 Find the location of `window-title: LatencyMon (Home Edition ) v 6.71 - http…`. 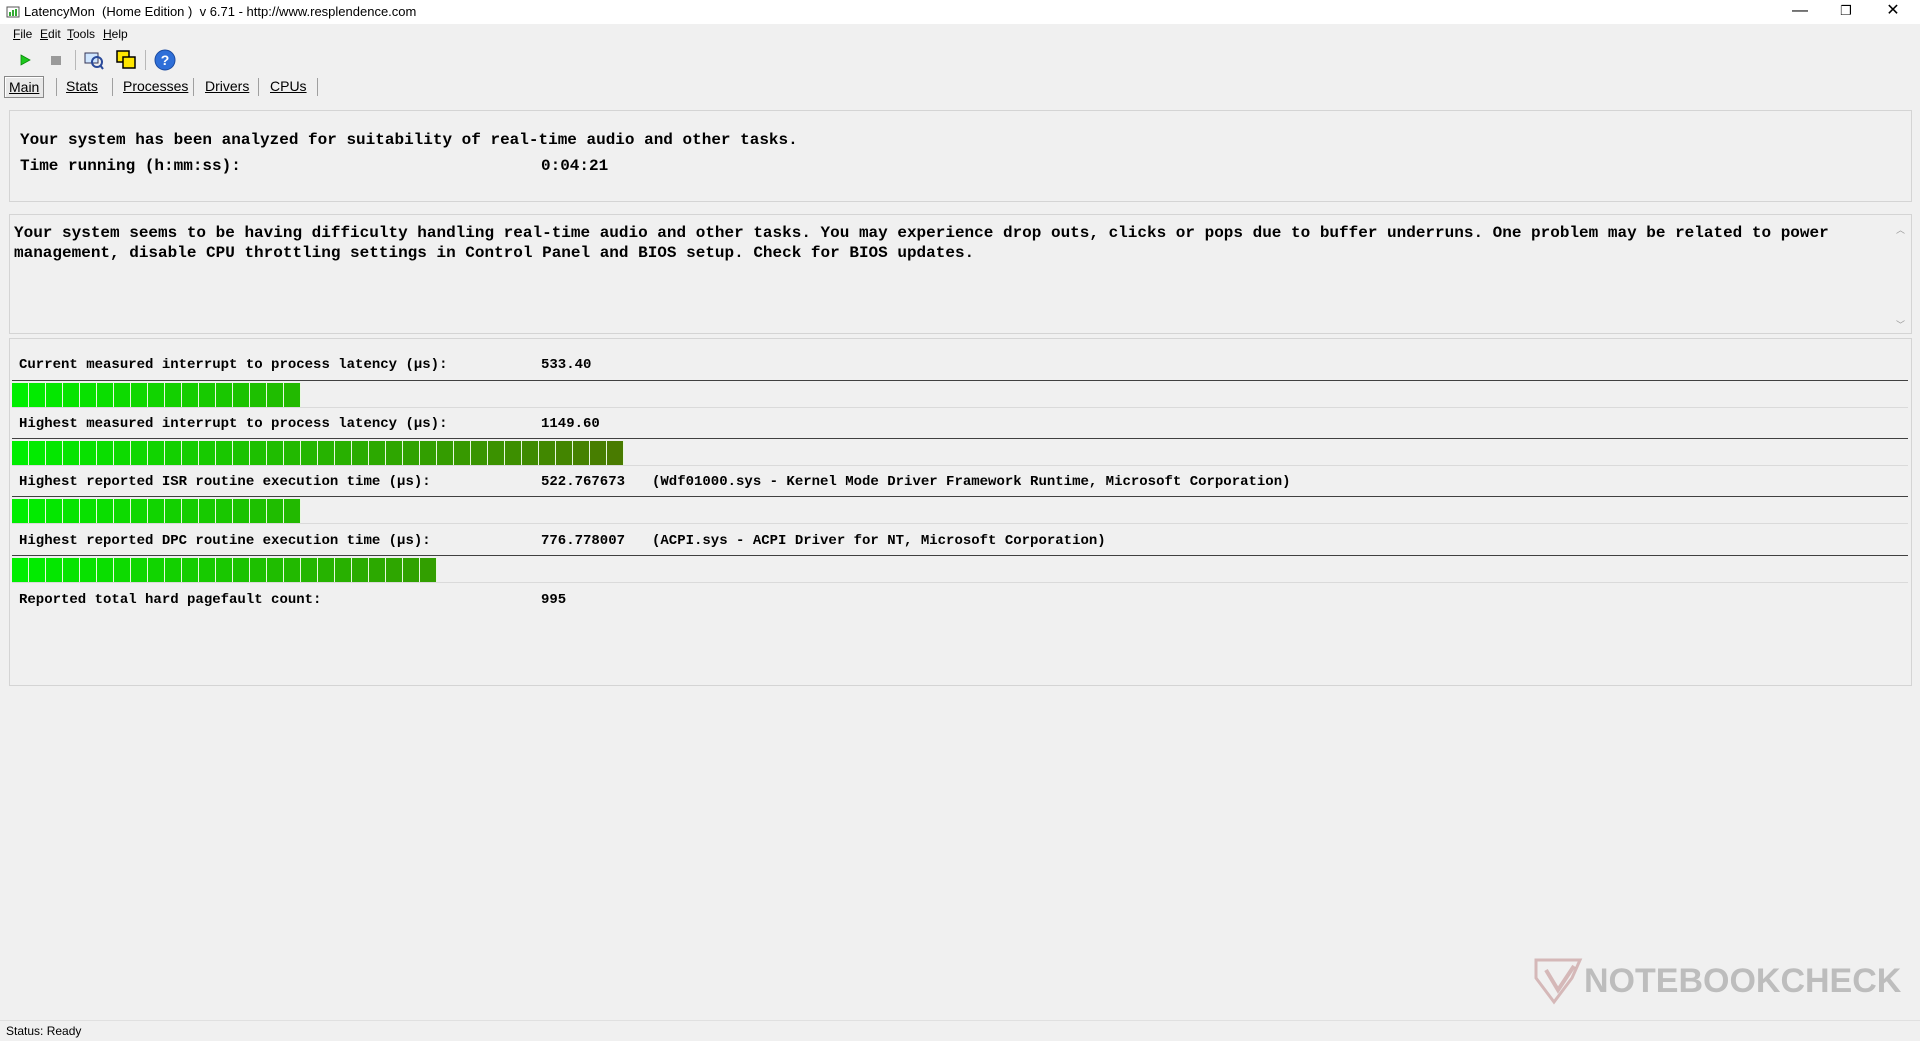

window-title: LatencyMon (Home Edition ) v 6.71 - http… is located at coordinates (220, 11).